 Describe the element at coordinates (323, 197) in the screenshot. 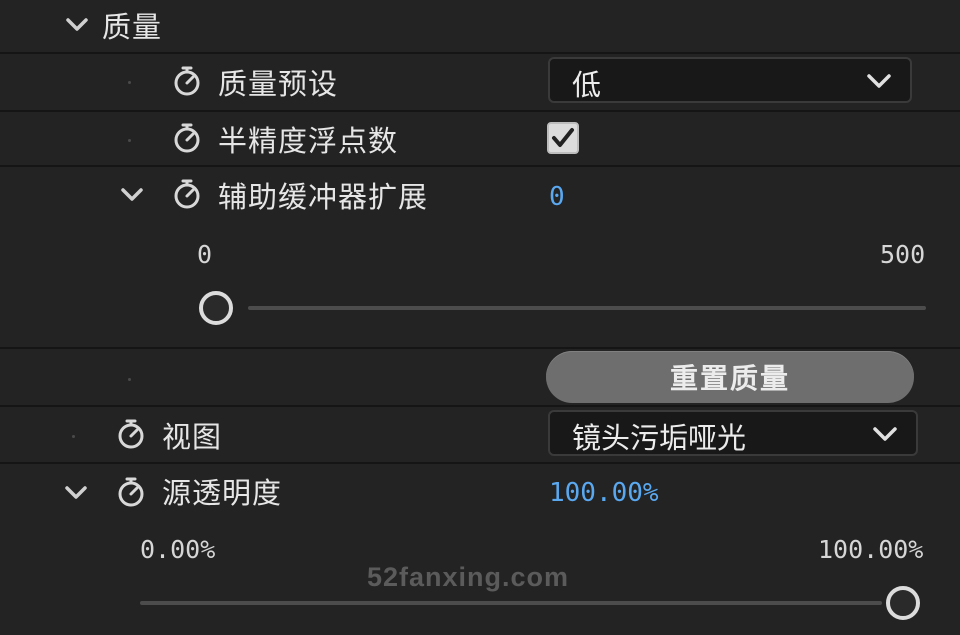

I see `aux-buffer-label: 辅助缓冲器扩展` at that location.